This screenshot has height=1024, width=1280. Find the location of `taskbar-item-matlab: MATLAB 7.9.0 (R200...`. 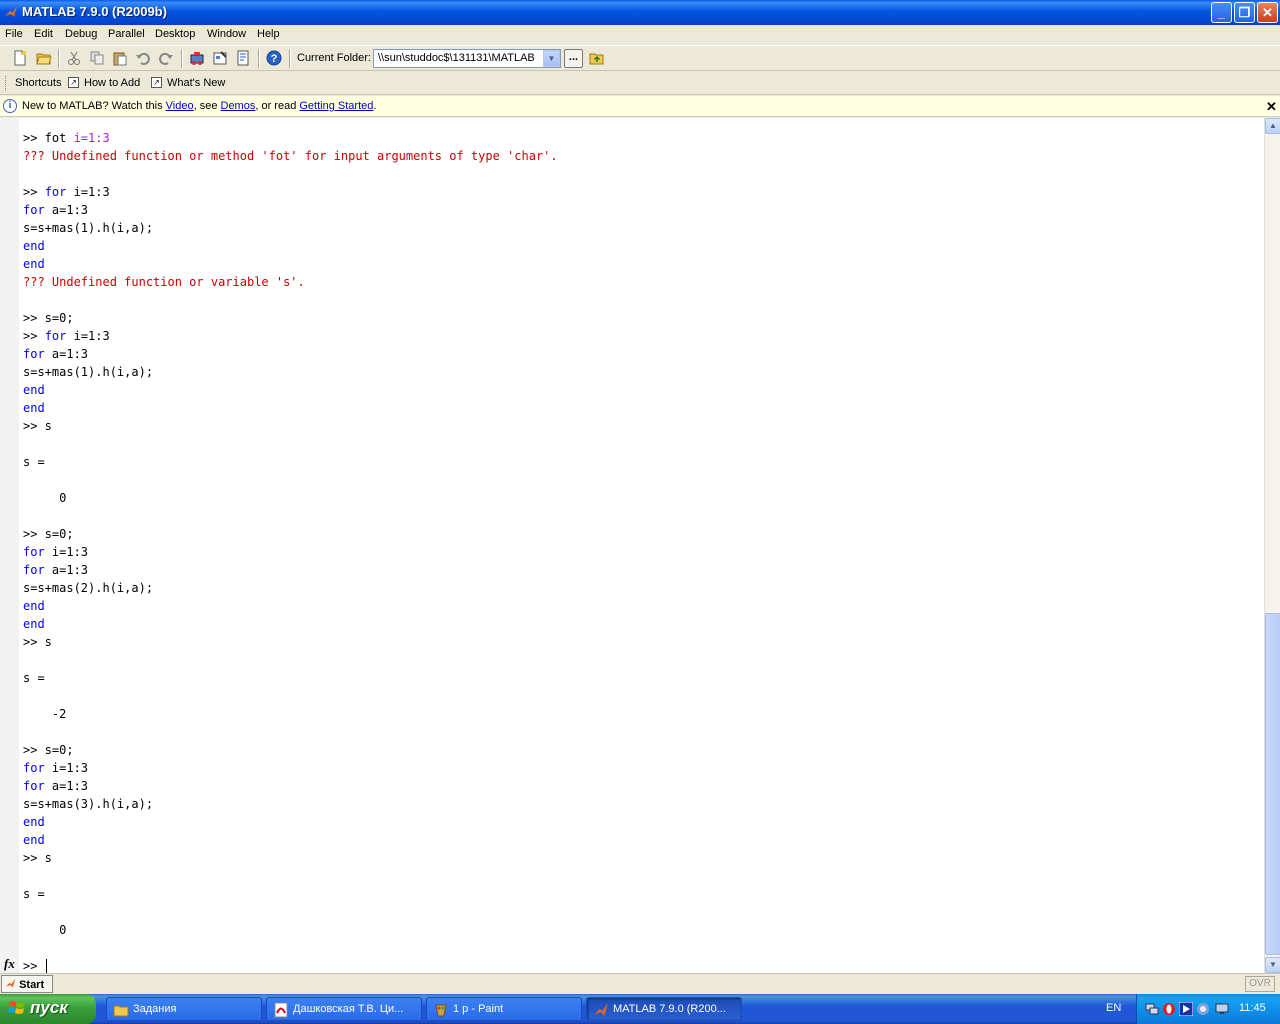

taskbar-item-matlab: MATLAB 7.9.0 (R200... is located at coordinates (664, 1009).